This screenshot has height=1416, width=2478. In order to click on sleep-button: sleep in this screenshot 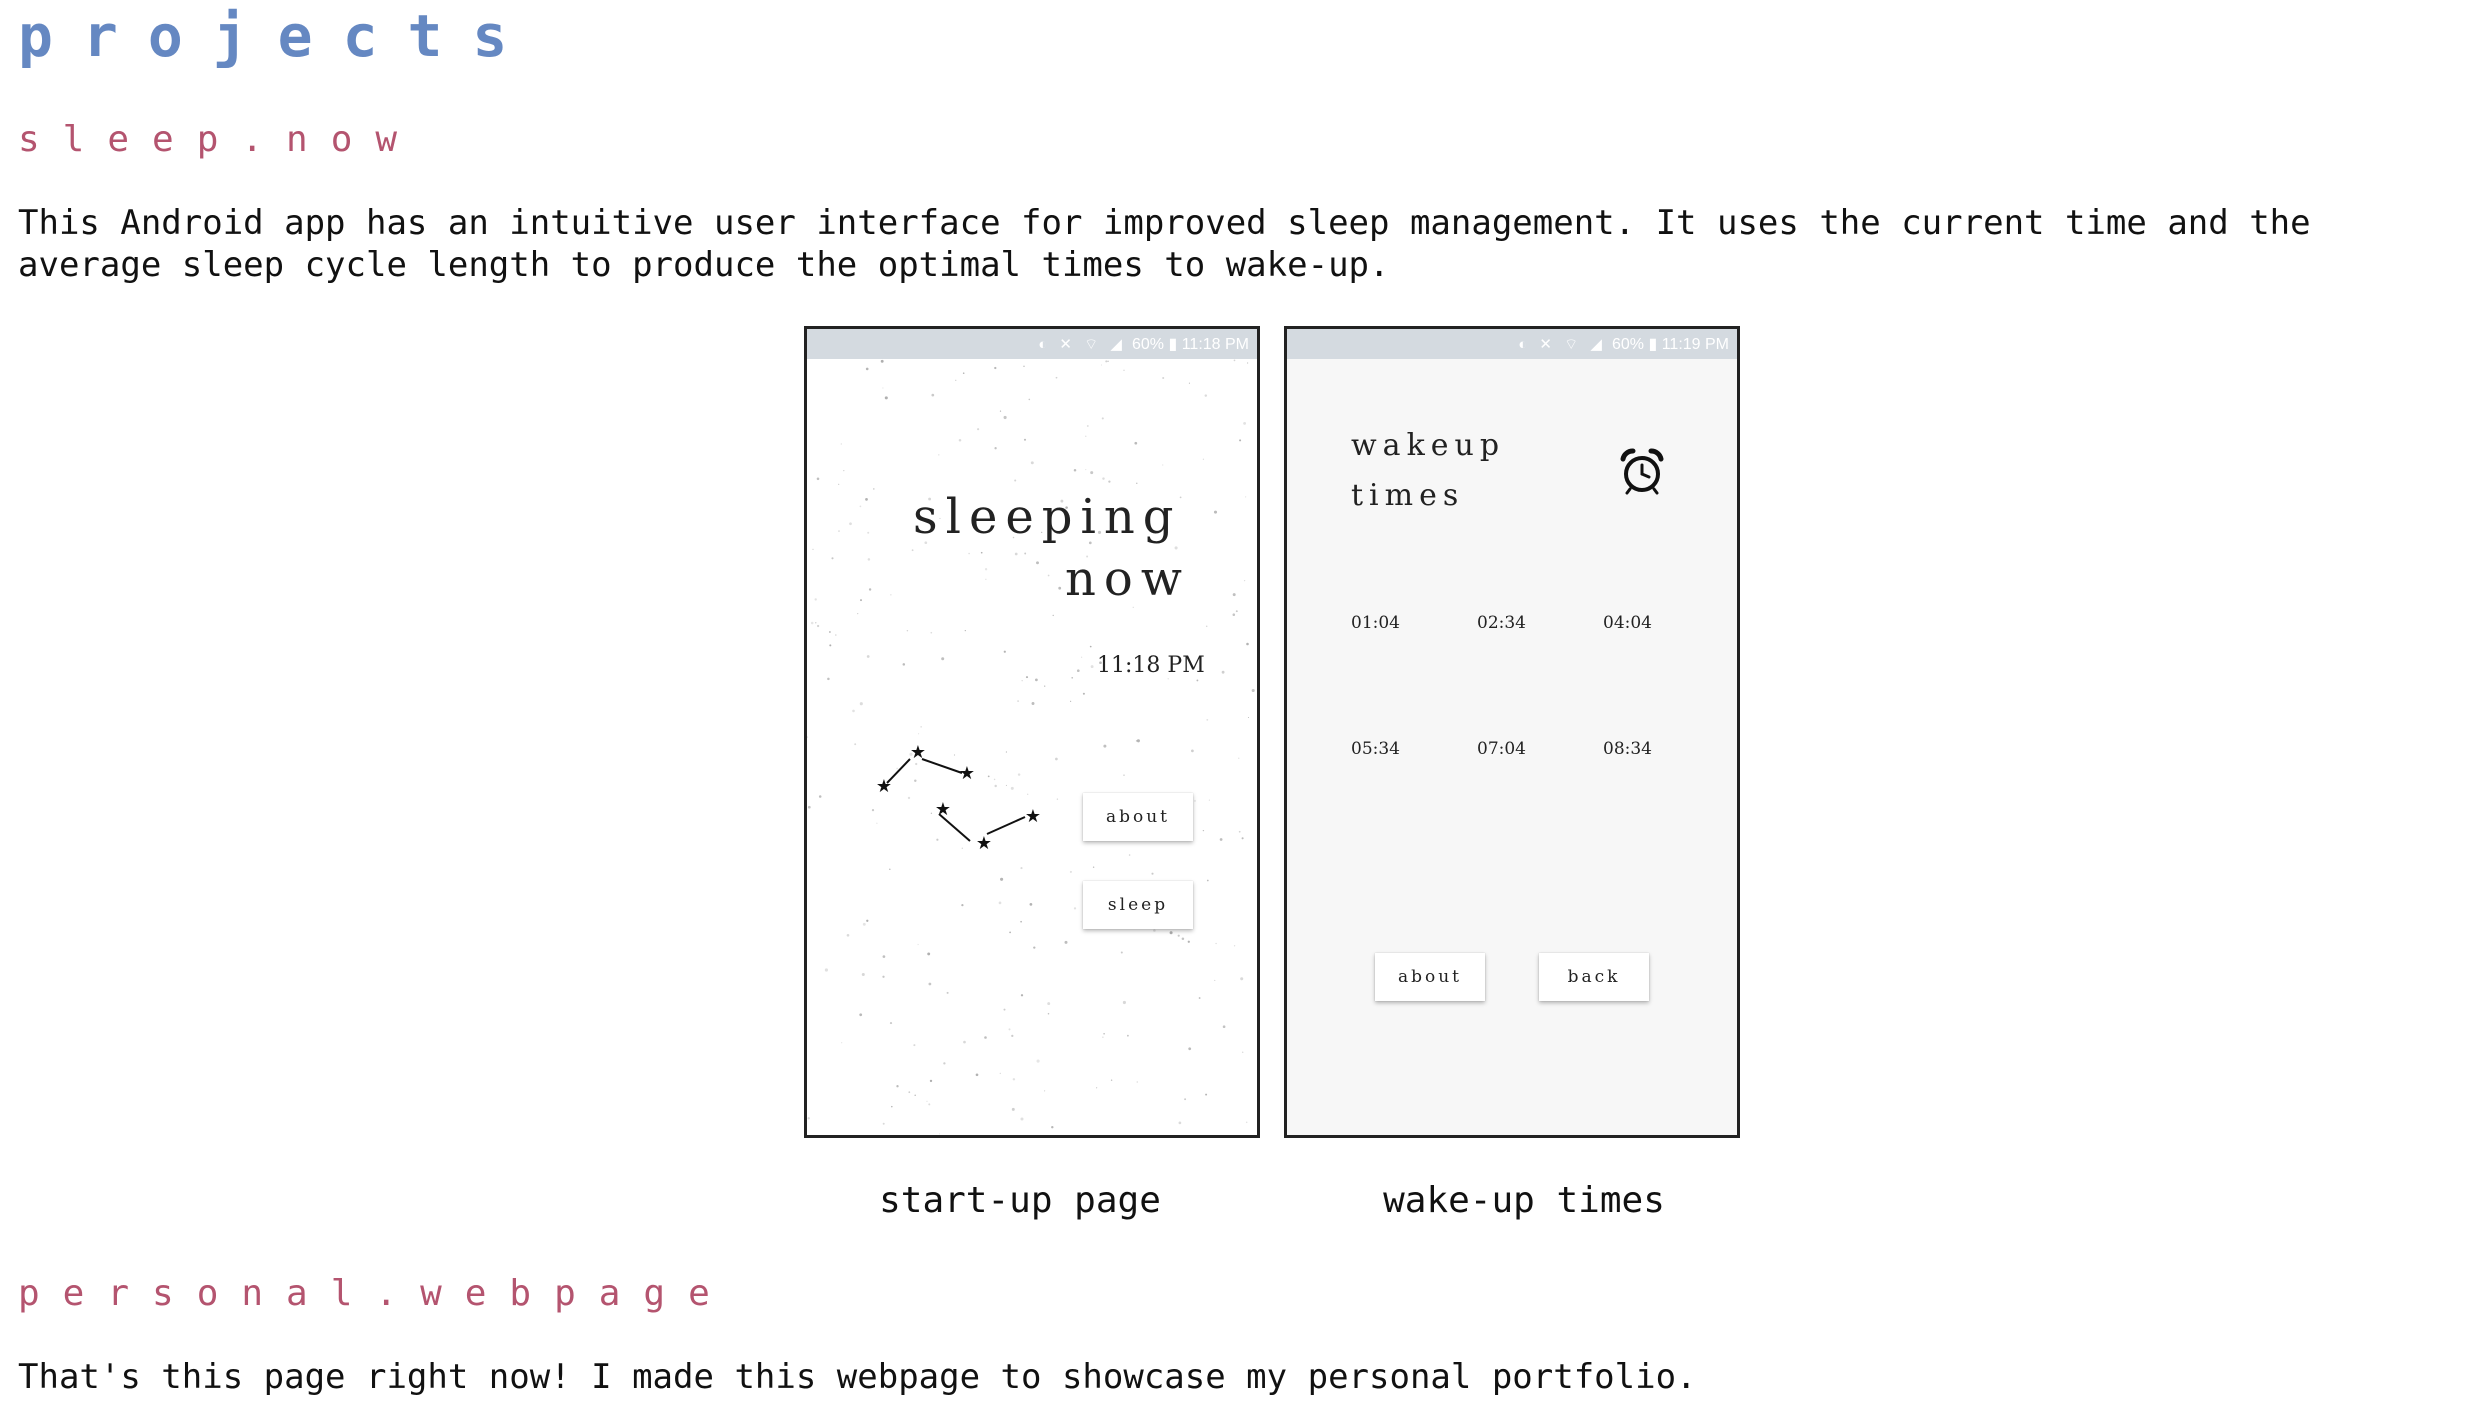, I will do `click(1138, 905)`.